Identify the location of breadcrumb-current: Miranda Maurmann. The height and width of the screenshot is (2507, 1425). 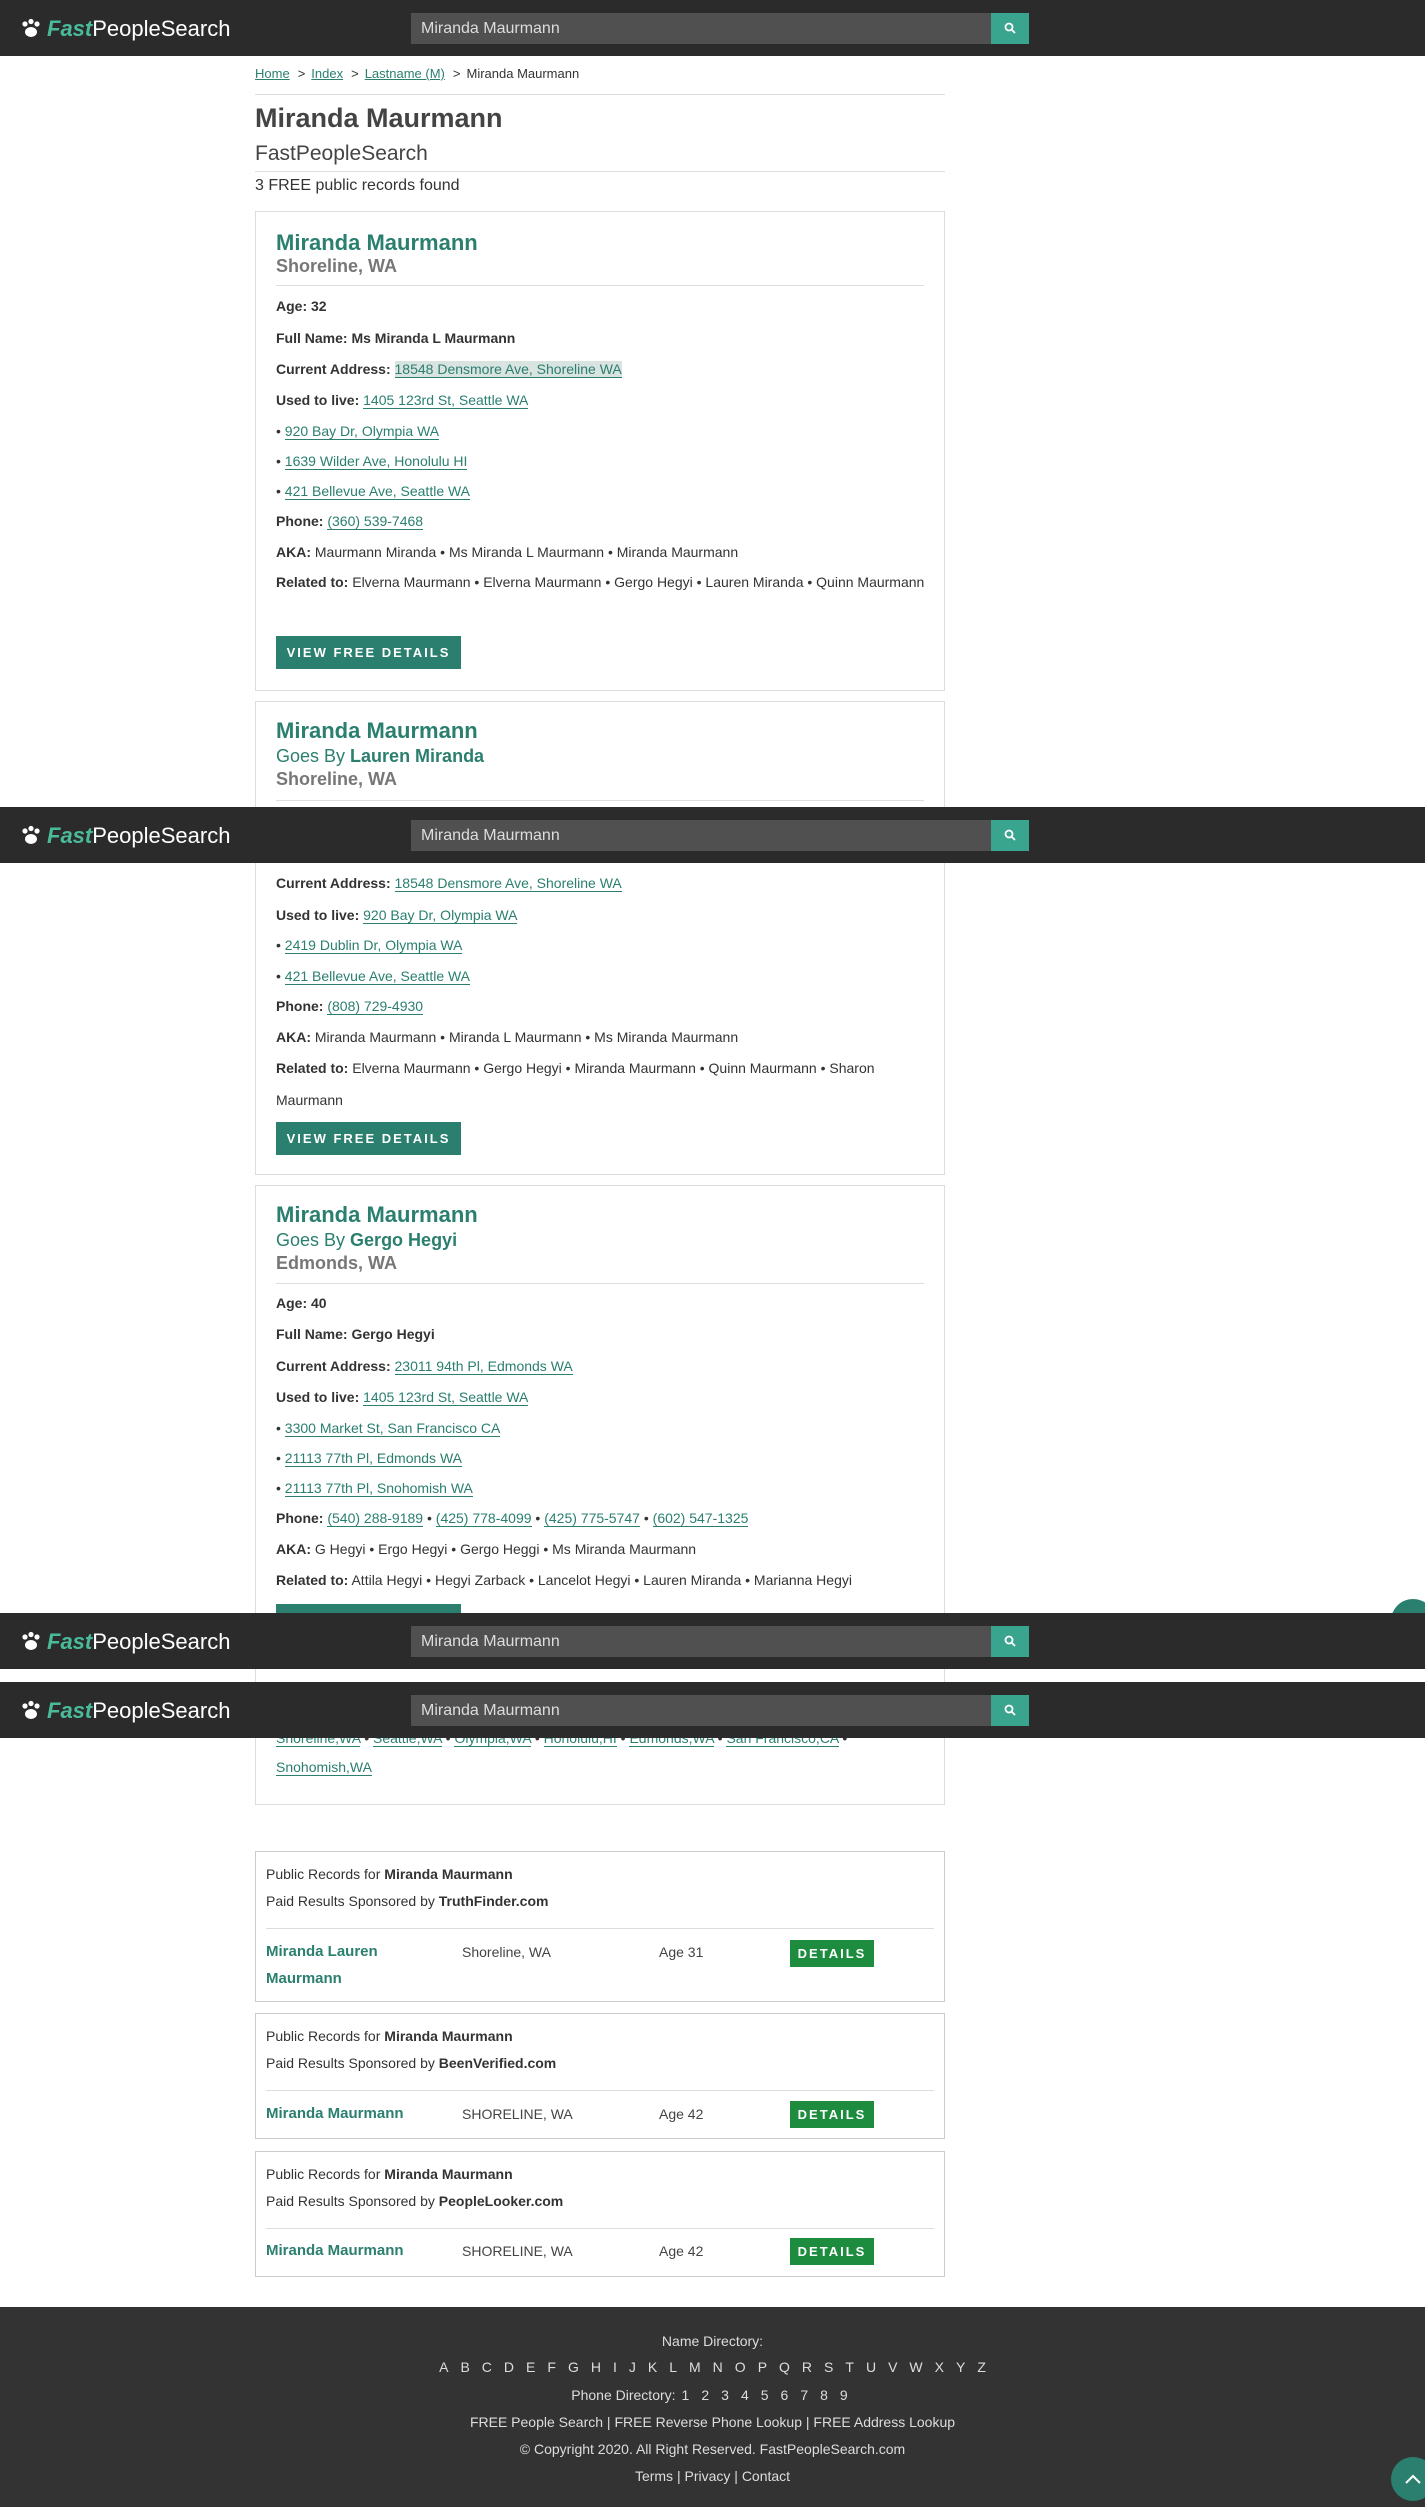
(523, 73).